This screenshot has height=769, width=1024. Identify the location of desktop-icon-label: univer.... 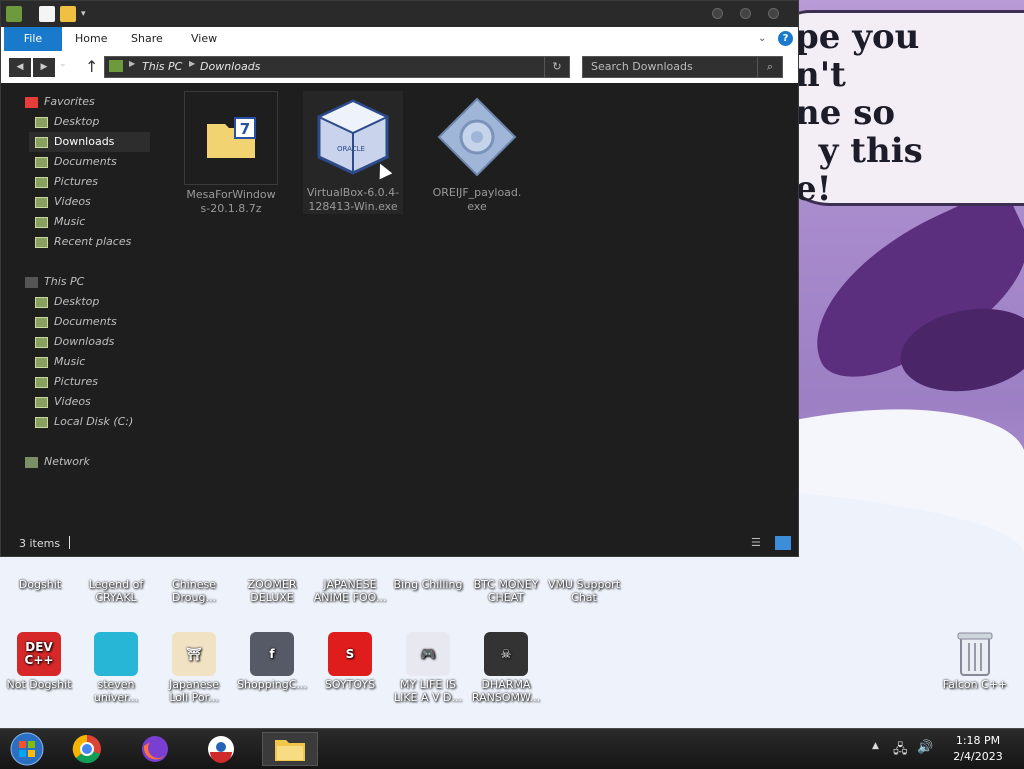
(116, 697).